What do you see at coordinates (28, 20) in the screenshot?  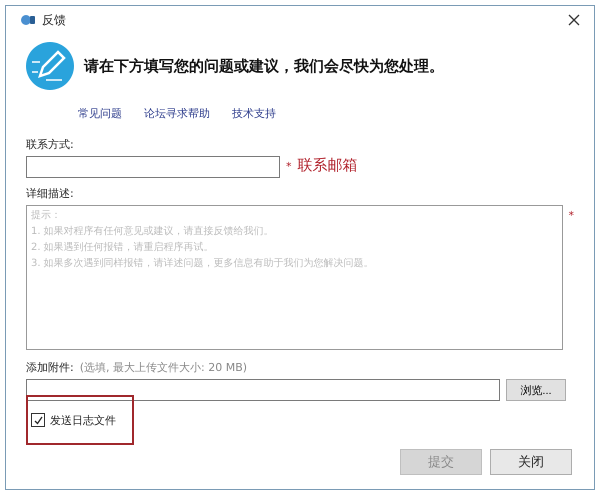 I see `app-icon` at bounding box center [28, 20].